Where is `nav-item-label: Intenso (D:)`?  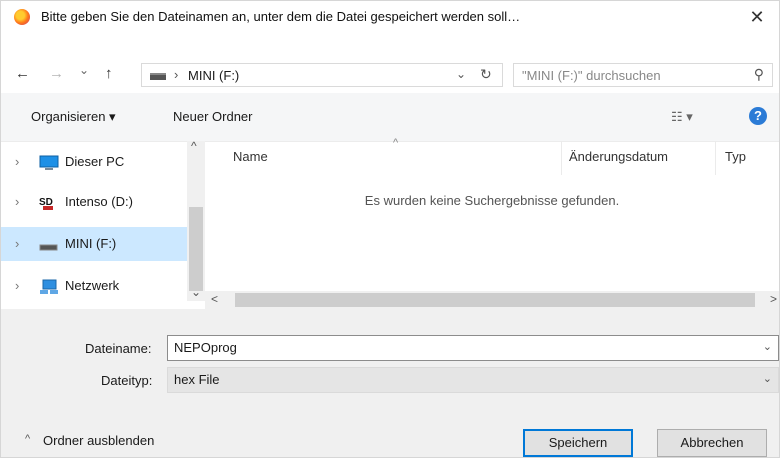
nav-item-label: Intenso (D:) is located at coordinates (99, 201).